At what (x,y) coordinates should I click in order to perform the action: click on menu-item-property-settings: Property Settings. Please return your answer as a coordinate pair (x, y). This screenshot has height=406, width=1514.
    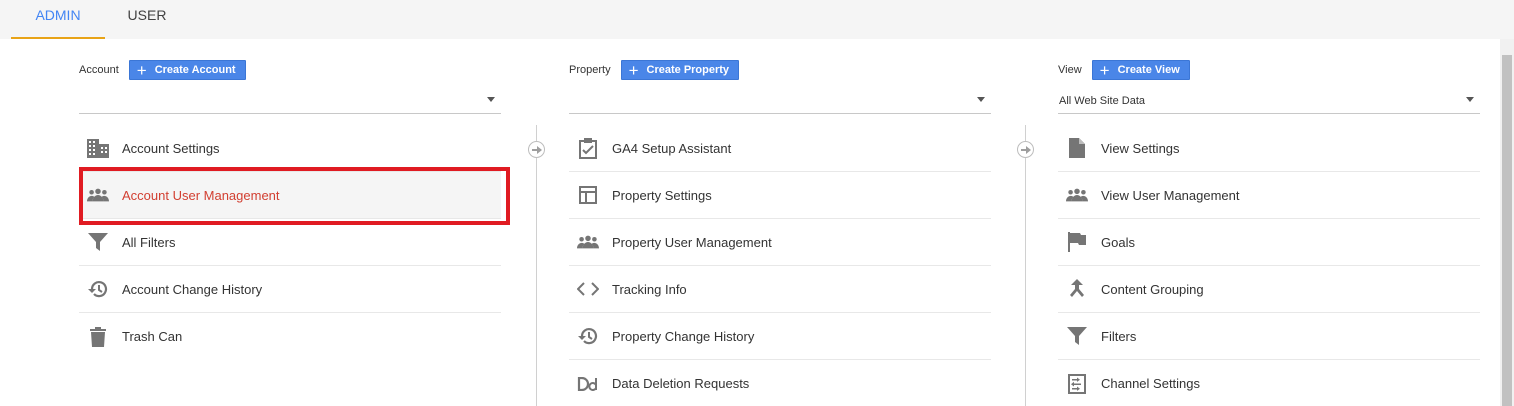
    Looking at the image, I should click on (780, 195).